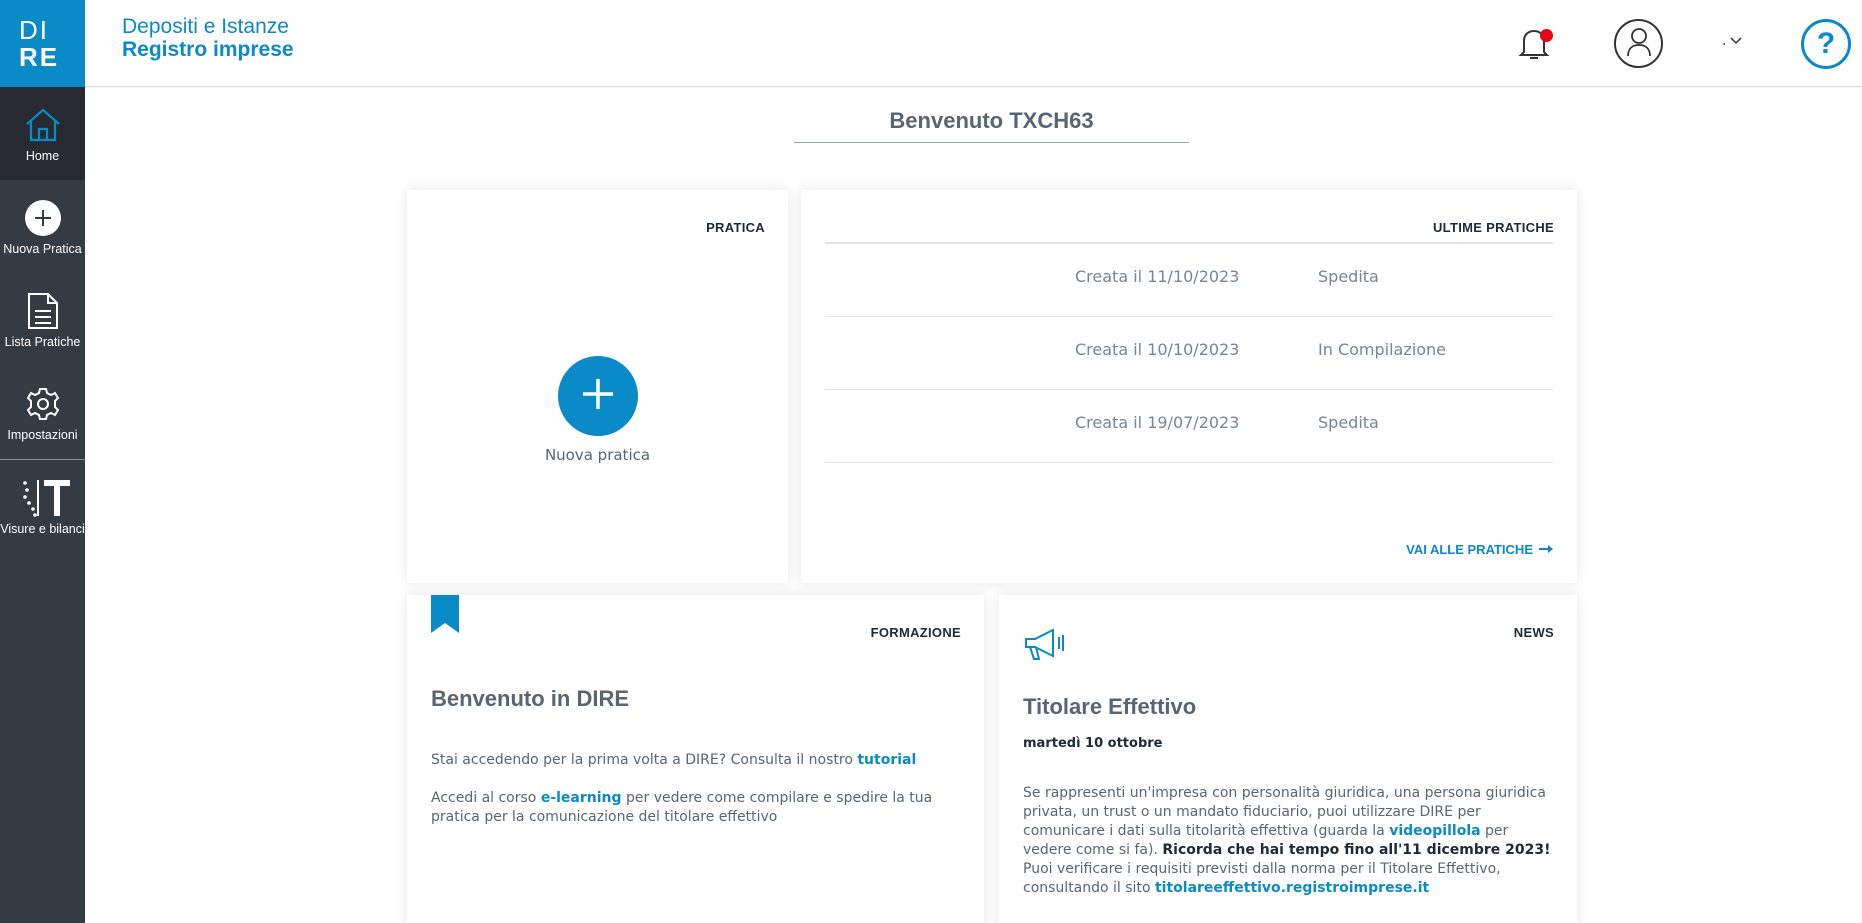 Image resolution: width=1862 pixels, height=923 pixels. What do you see at coordinates (1434, 831) in the screenshot?
I see `videopillola-link: videopillola` at bounding box center [1434, 831].